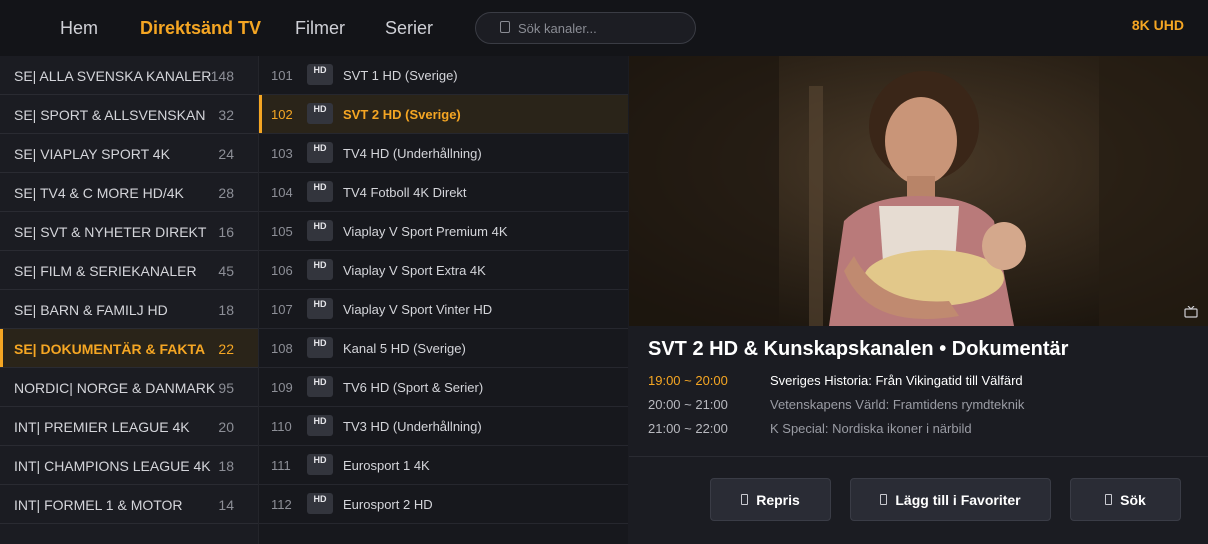 The image size is (1208, 544). I want to click on category-name: INT| FORMEL 1 & MOTOR, so click(98, 505).